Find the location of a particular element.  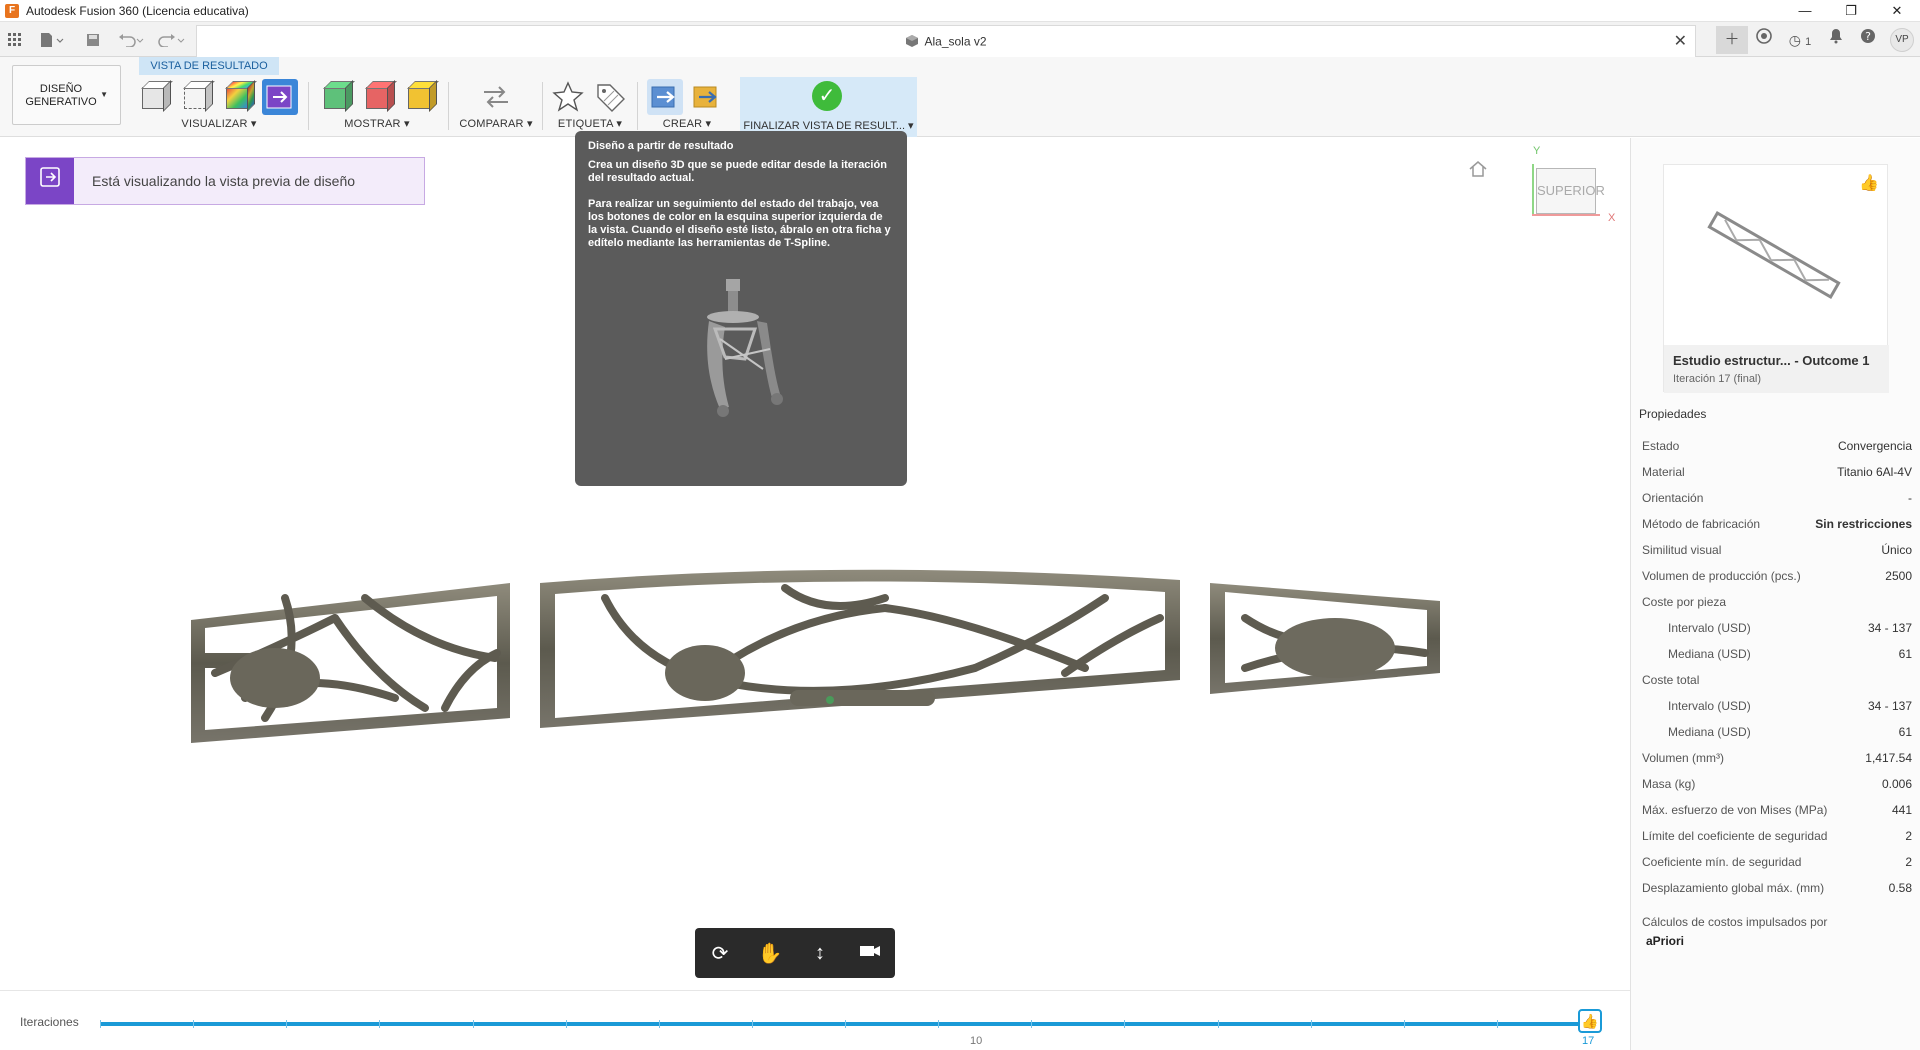

property-row: Volumen de producción (pcs.) 2500 is located at coordinates (1777, 576).